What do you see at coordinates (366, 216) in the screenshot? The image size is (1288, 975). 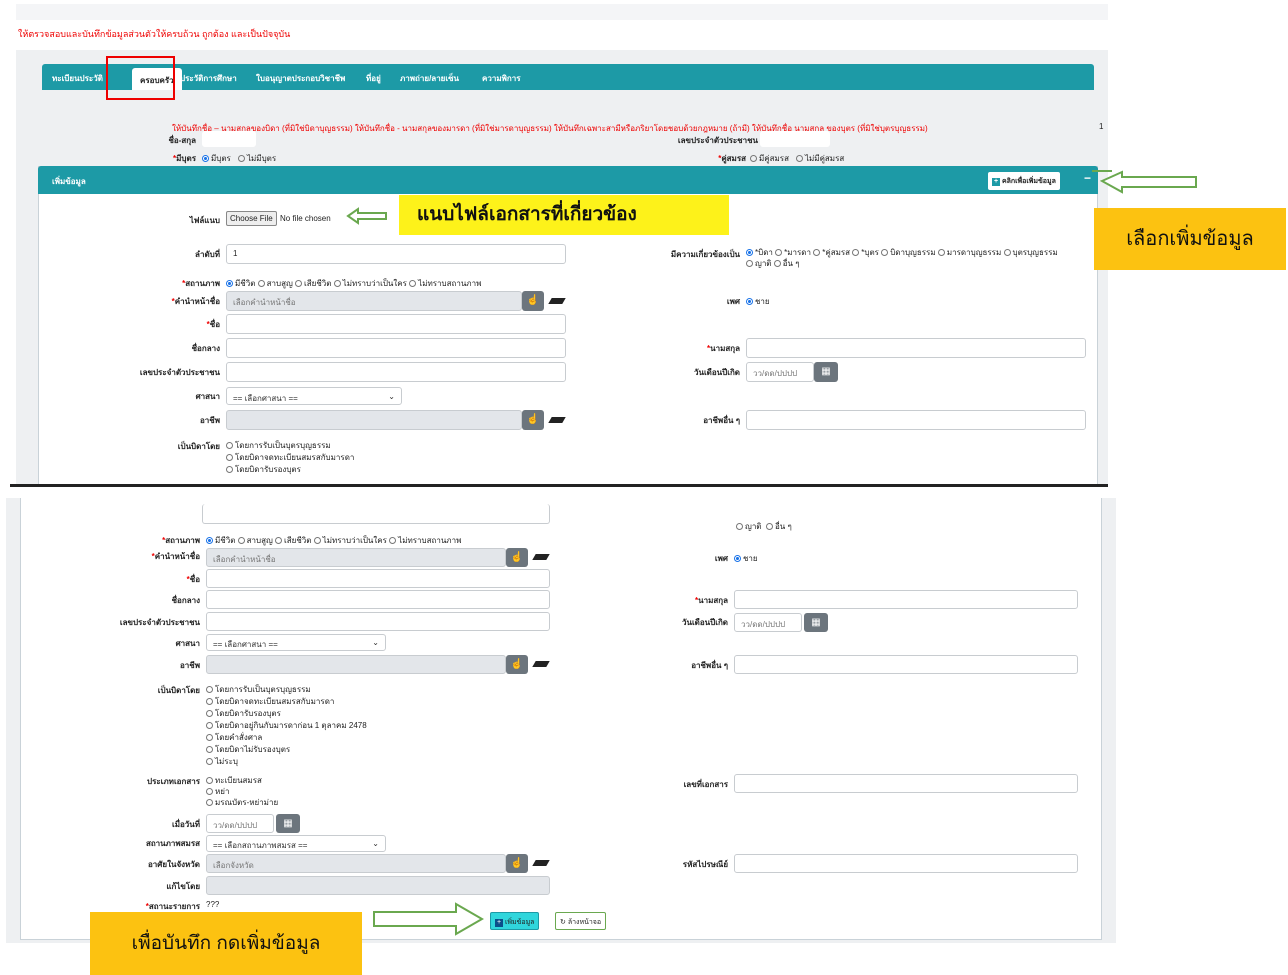 I see `left-arrow-icon` at bounding box center [366, 216].